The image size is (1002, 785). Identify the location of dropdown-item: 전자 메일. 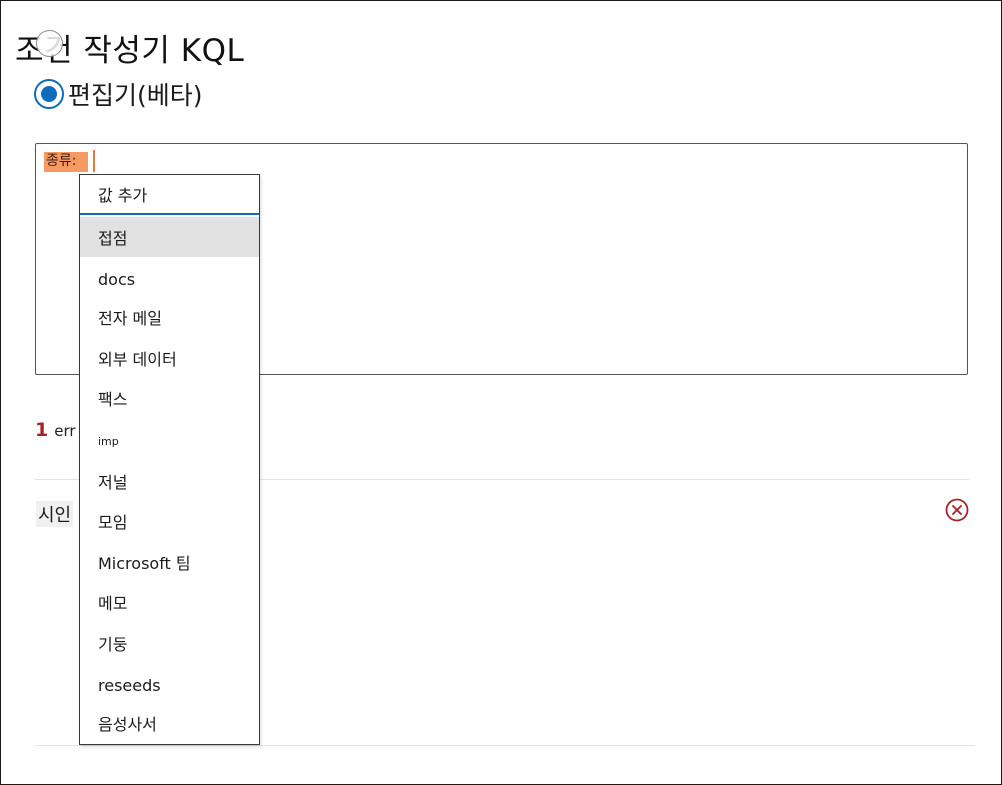
(169, 317).